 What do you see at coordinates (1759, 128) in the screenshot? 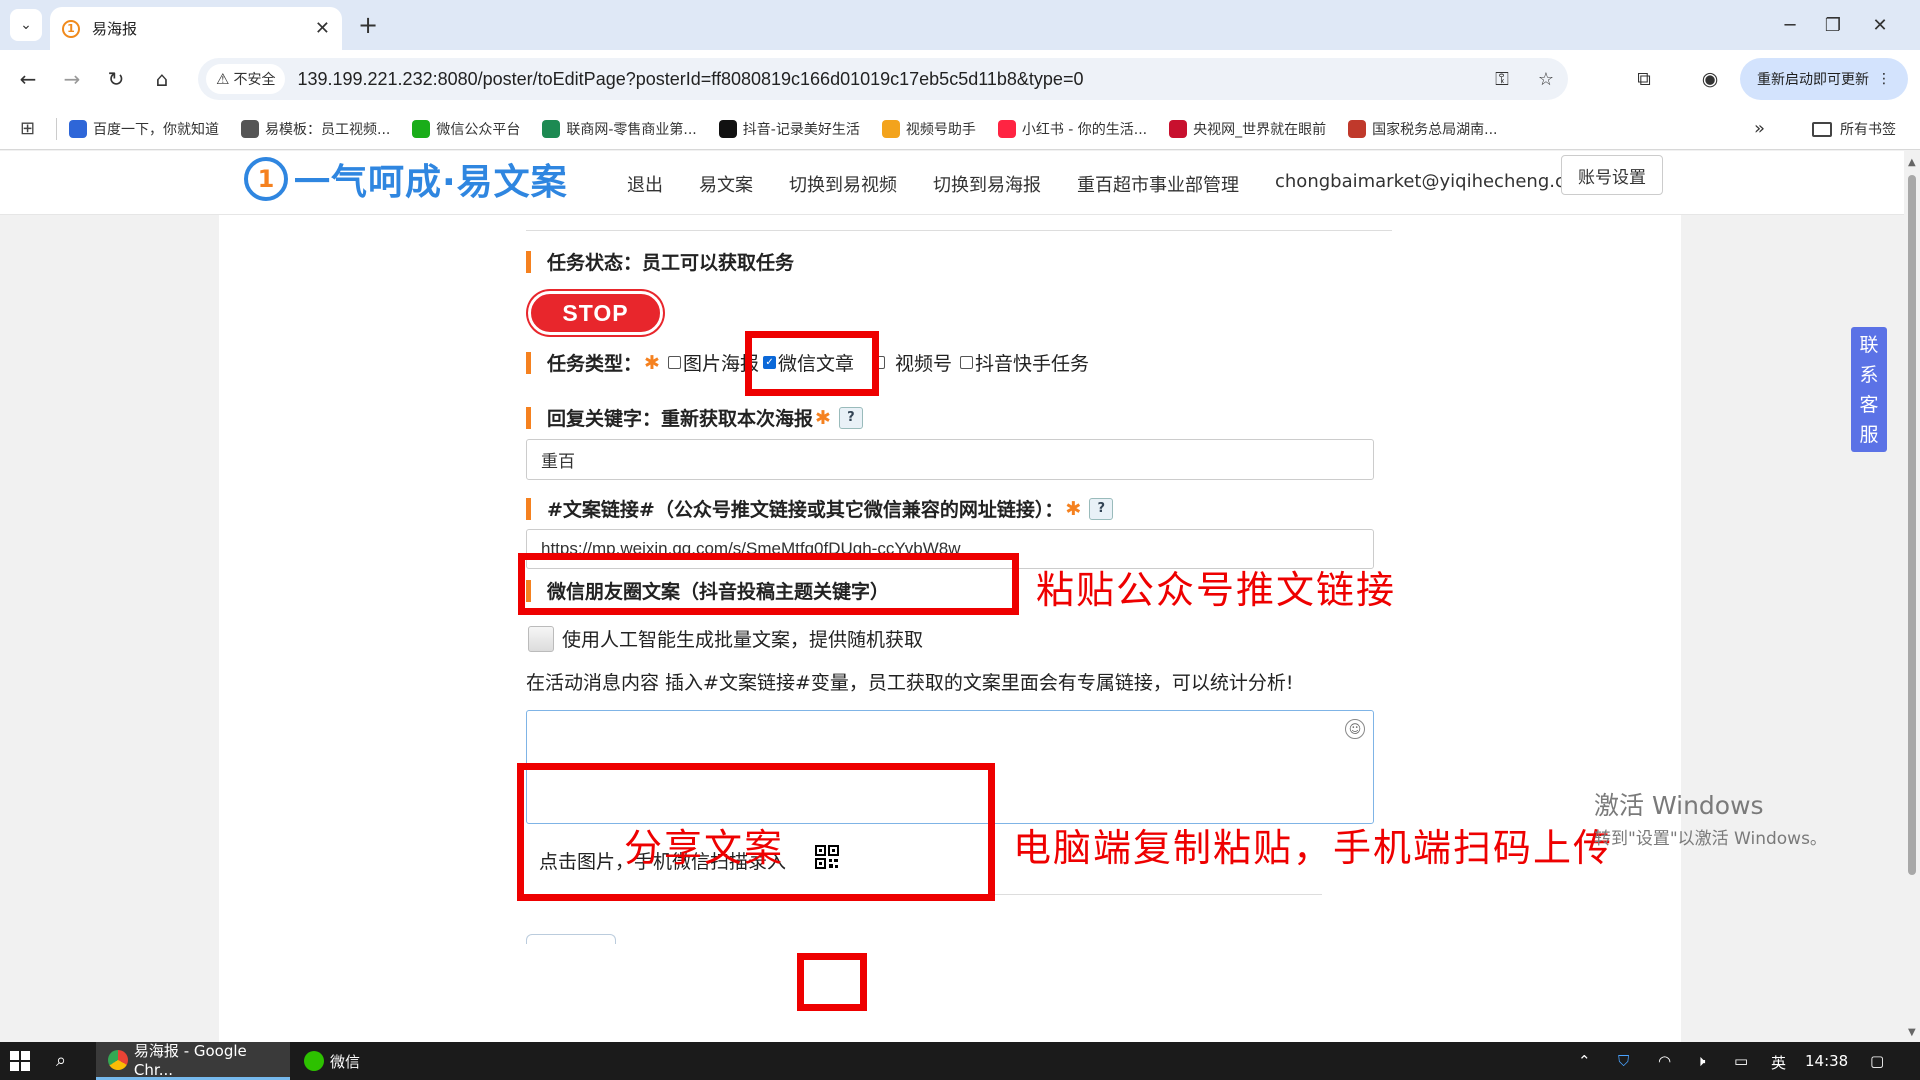
I see `more-bookmarks-icon: »` at bounding box center [1759, 128].